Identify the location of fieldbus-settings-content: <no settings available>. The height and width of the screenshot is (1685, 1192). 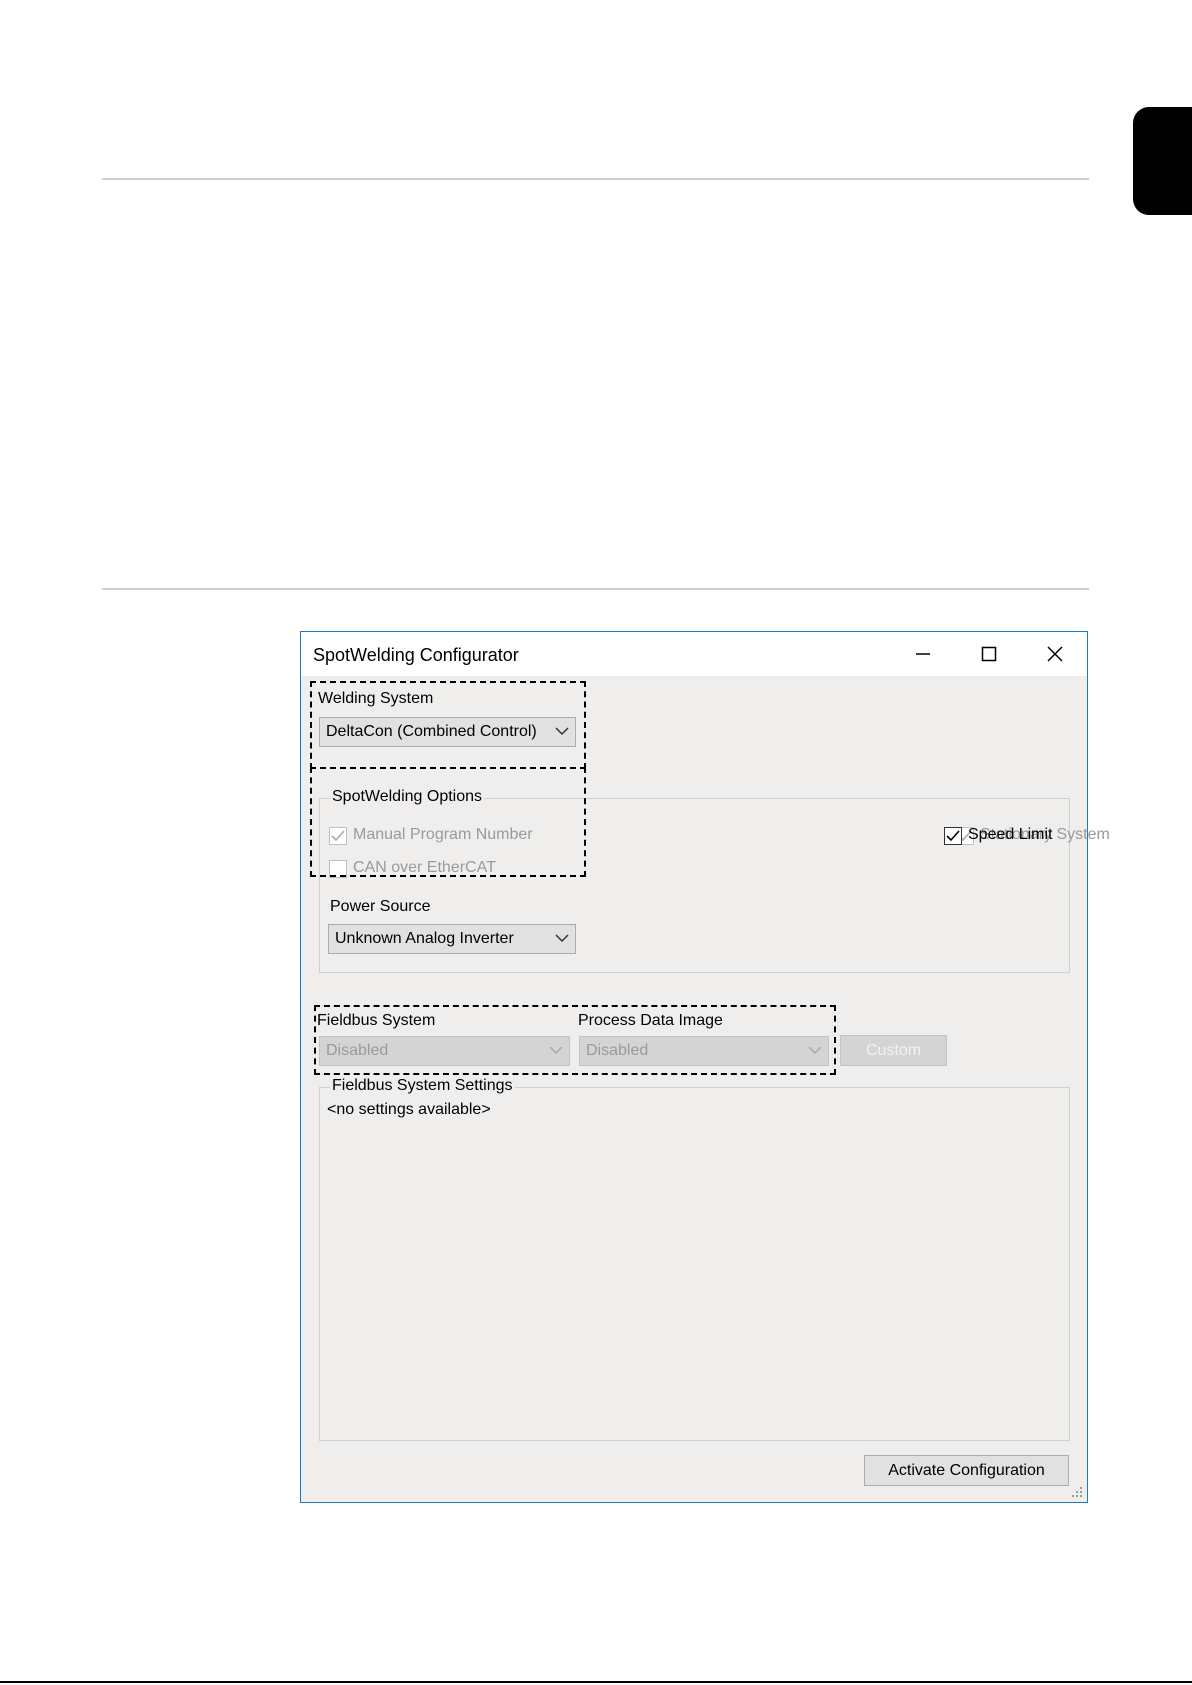
(409, 1109).